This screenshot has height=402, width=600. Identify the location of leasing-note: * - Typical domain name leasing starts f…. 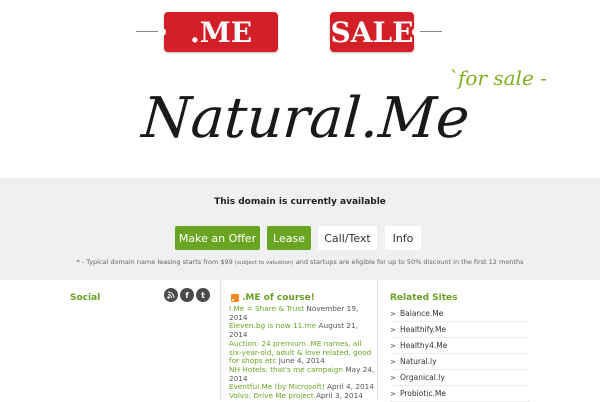
(300, 262).